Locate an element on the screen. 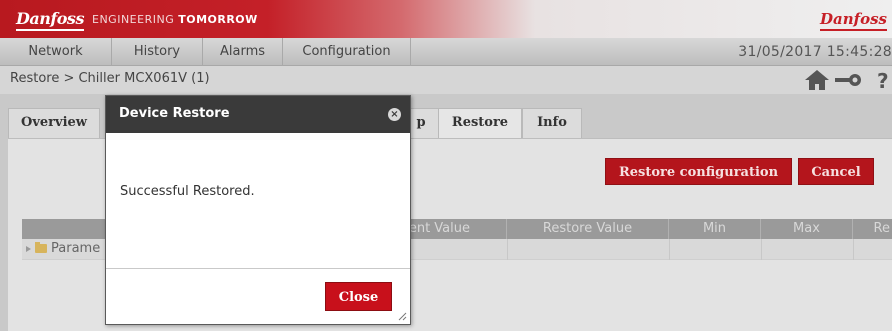  dialog-close-icon: × is located at coordinates (394, 114).